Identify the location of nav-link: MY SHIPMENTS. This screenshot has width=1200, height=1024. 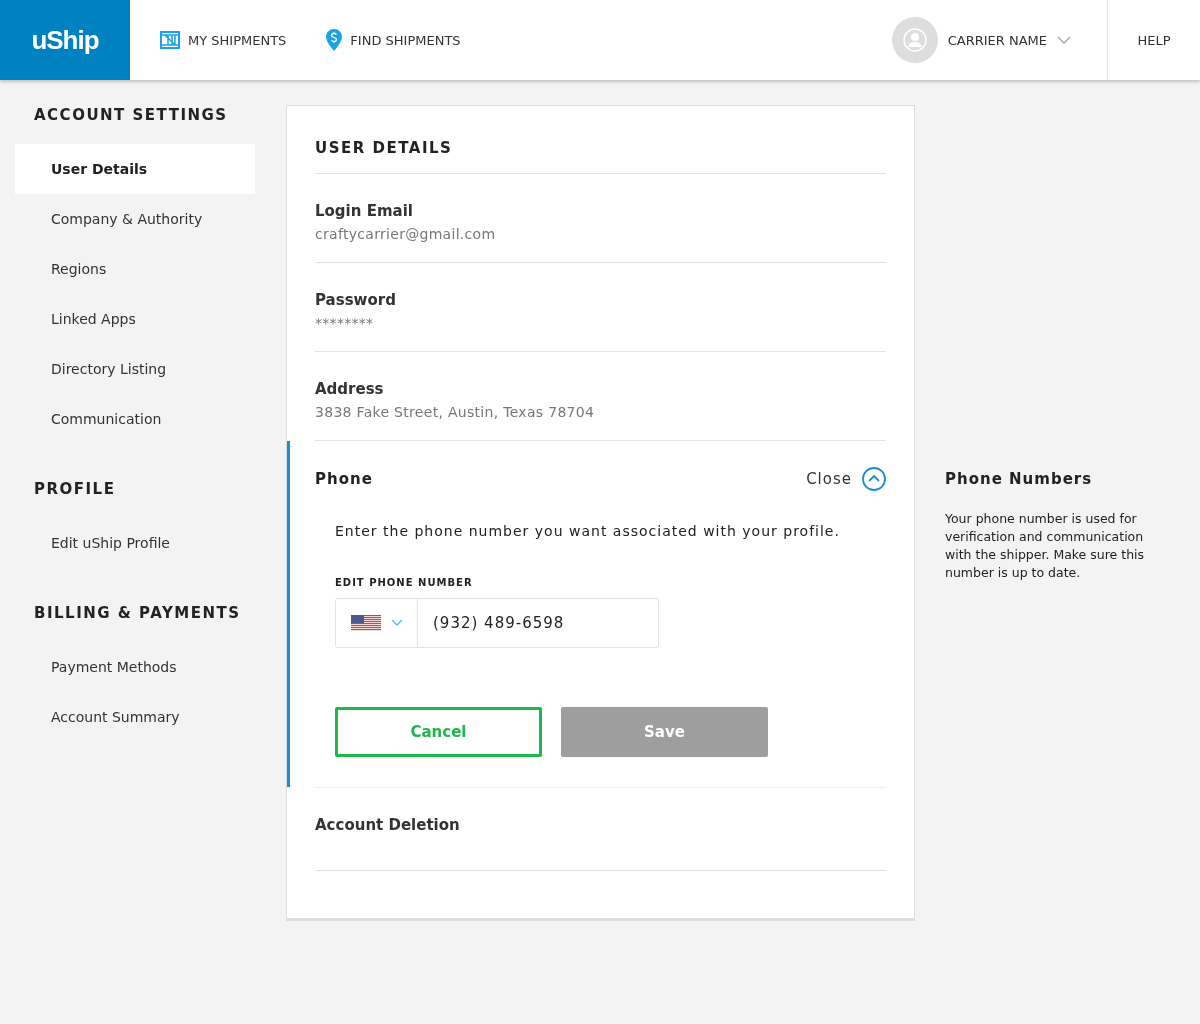
(223, 40).